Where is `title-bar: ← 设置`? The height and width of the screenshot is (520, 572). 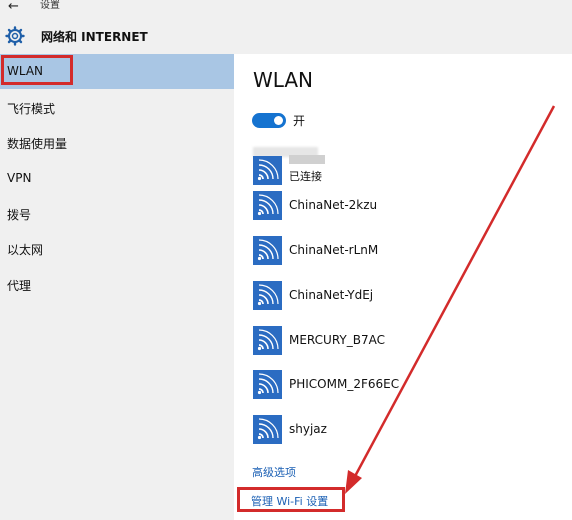 title-bar: ← 设置 is located at coordinates (286, 10).